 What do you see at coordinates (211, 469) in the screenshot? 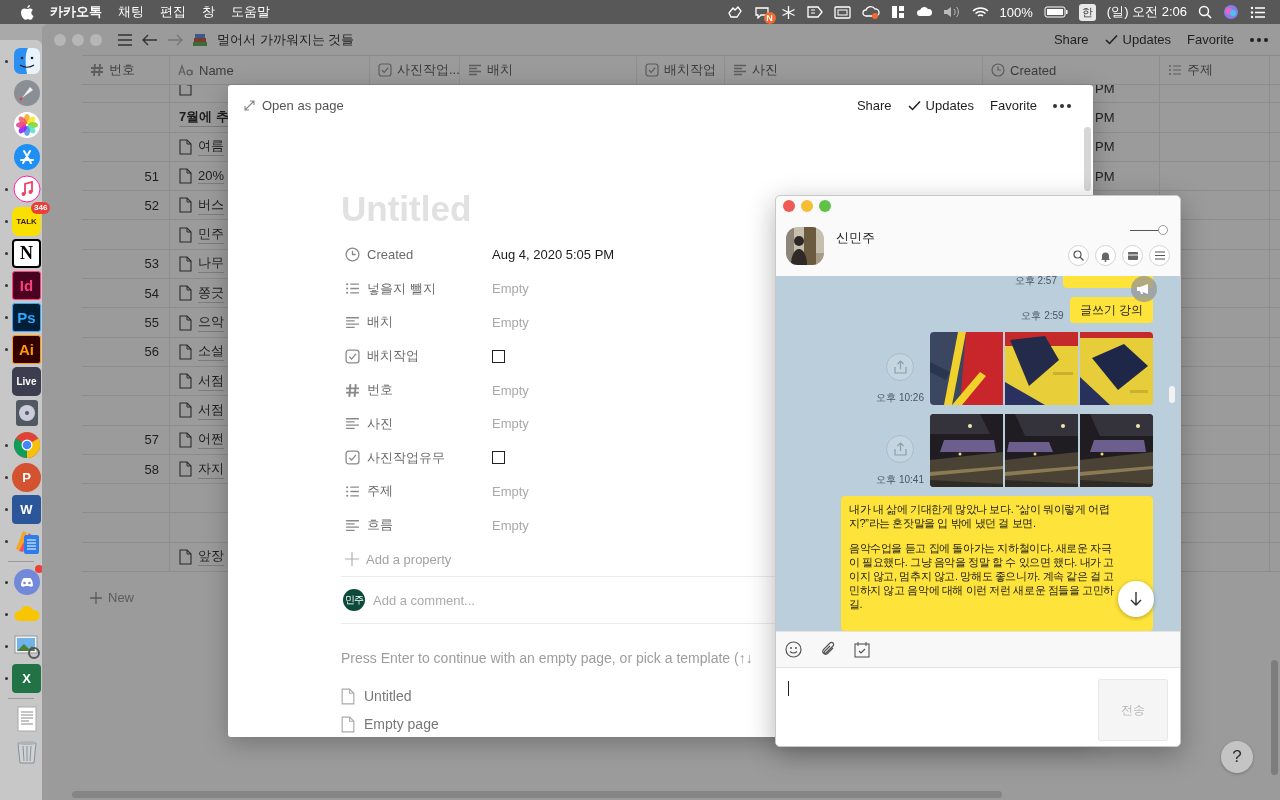
I see `page-title: 자지` at bounding box center [211, 469].